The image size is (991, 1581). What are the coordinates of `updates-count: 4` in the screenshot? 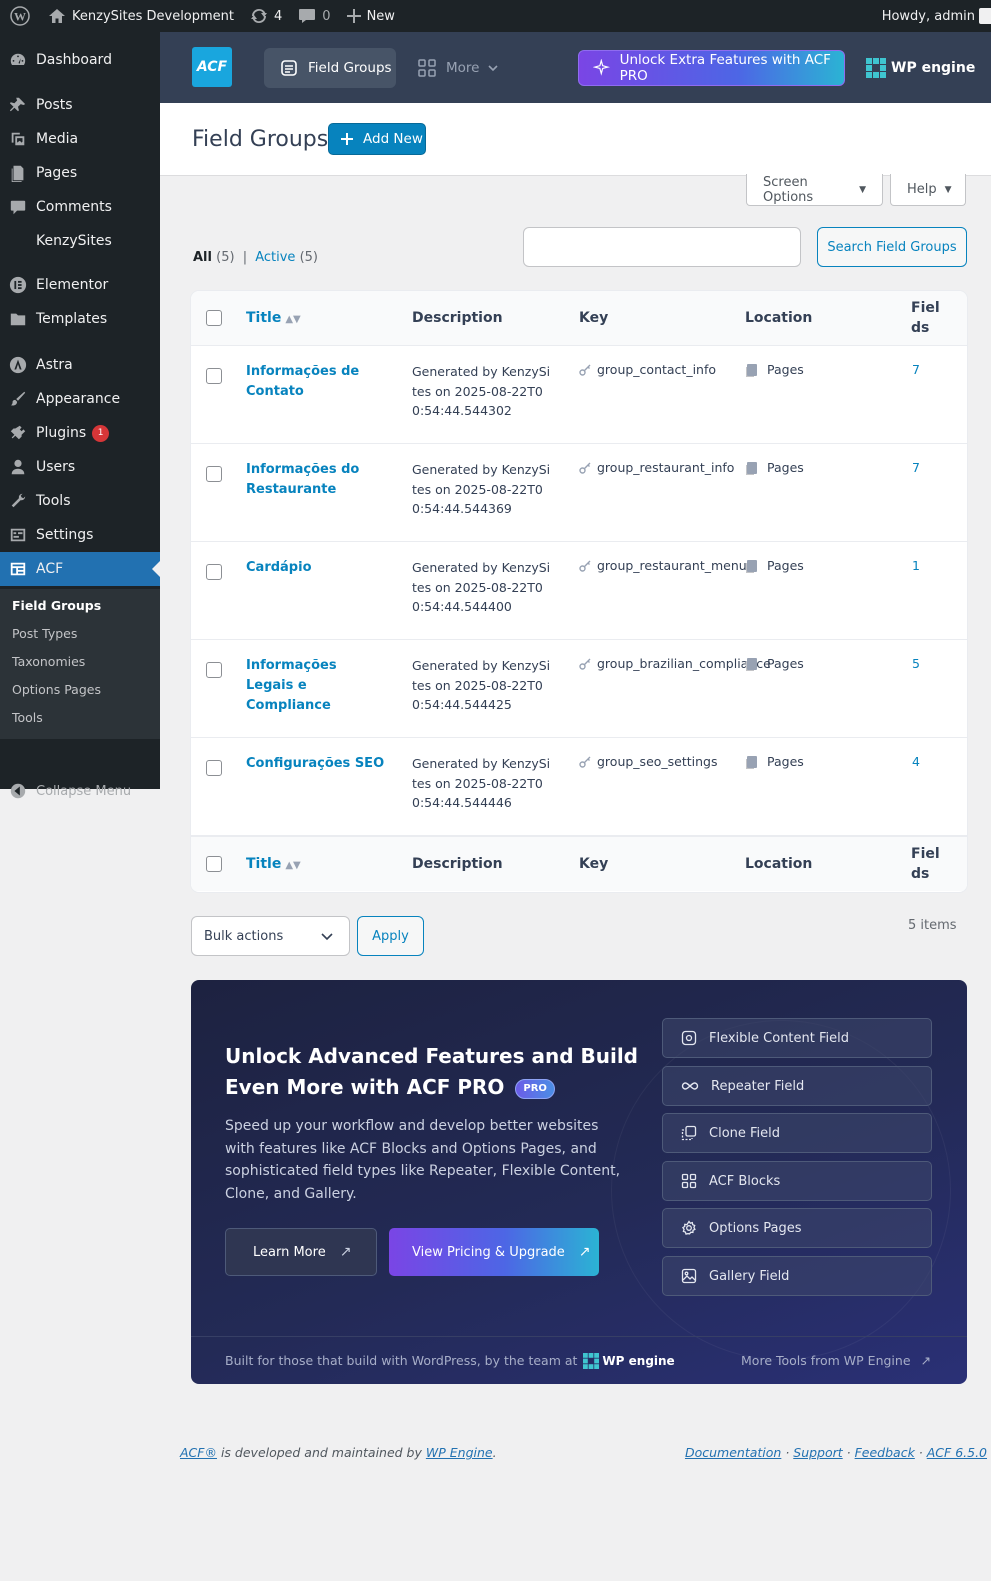 It's located at (278, 16).